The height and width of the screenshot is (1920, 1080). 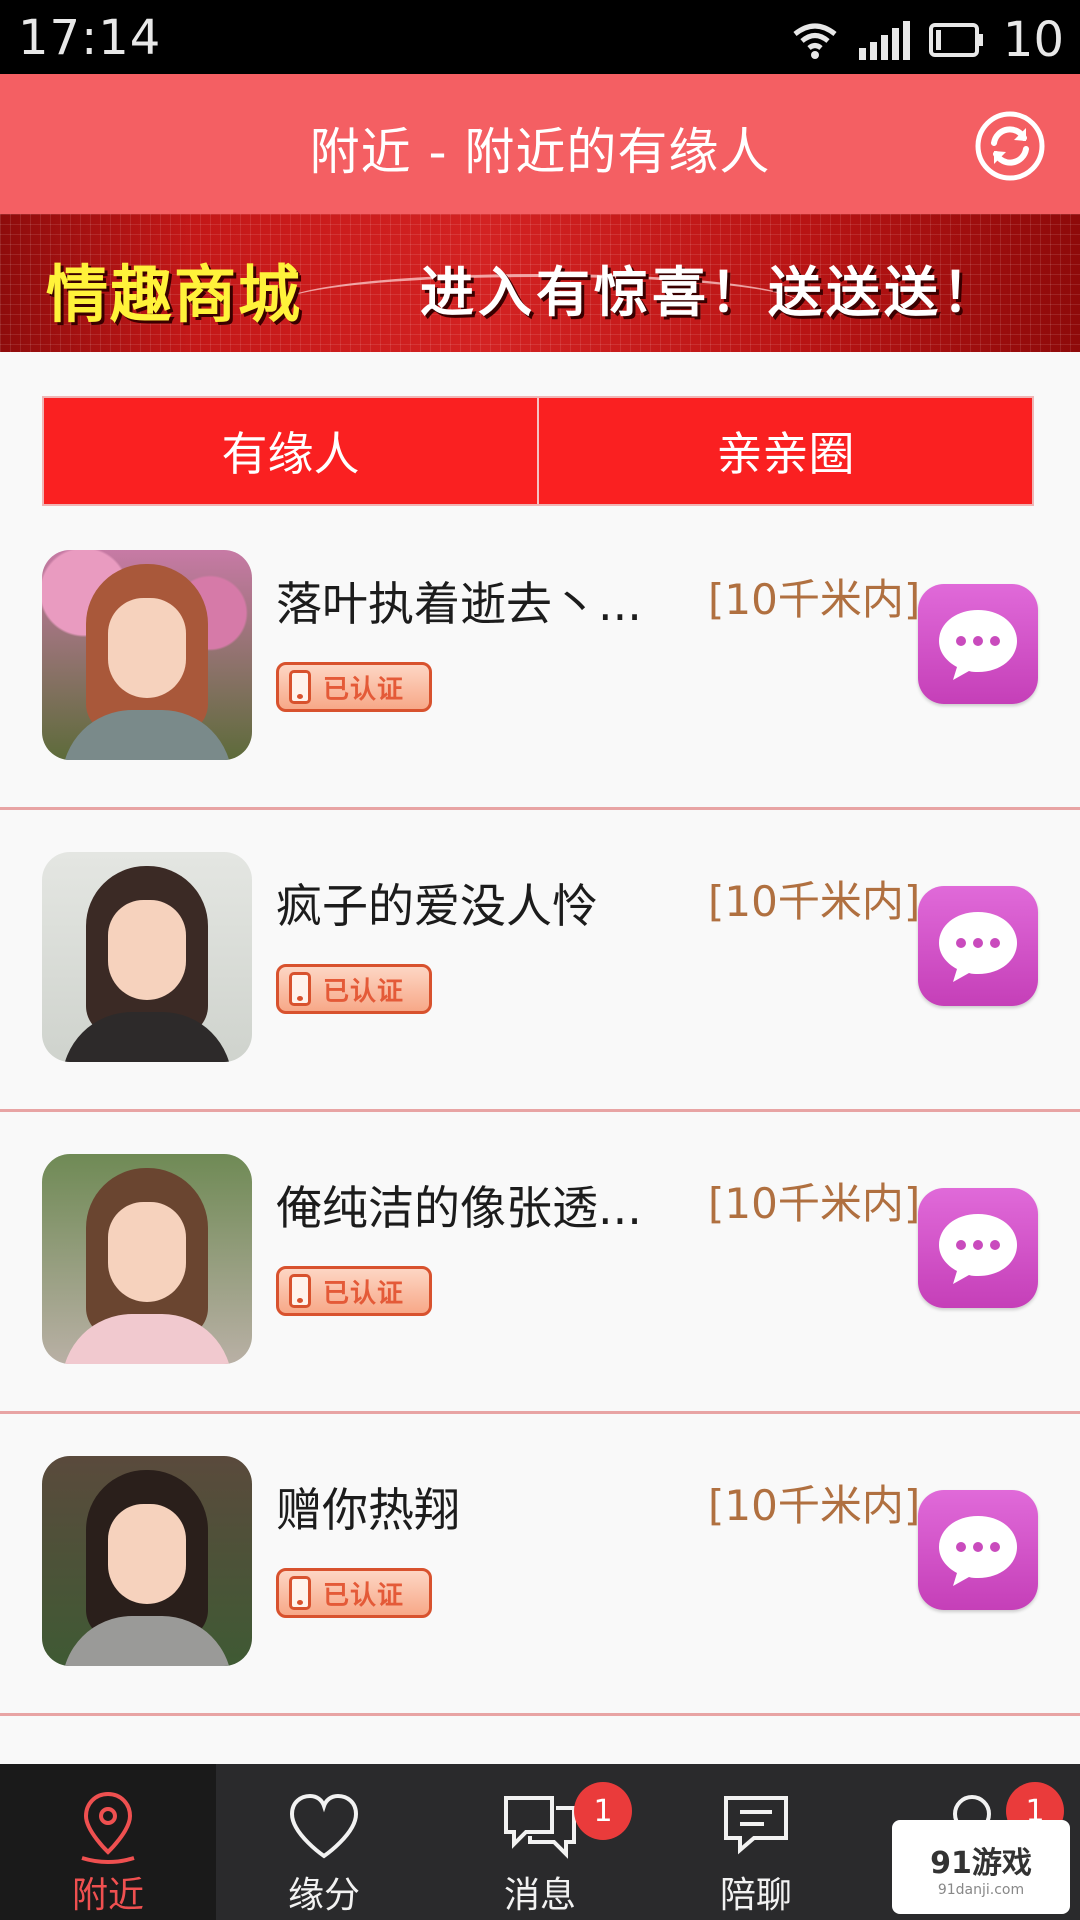 I want to click on status-icons: 10, so click(x=927, y=40).